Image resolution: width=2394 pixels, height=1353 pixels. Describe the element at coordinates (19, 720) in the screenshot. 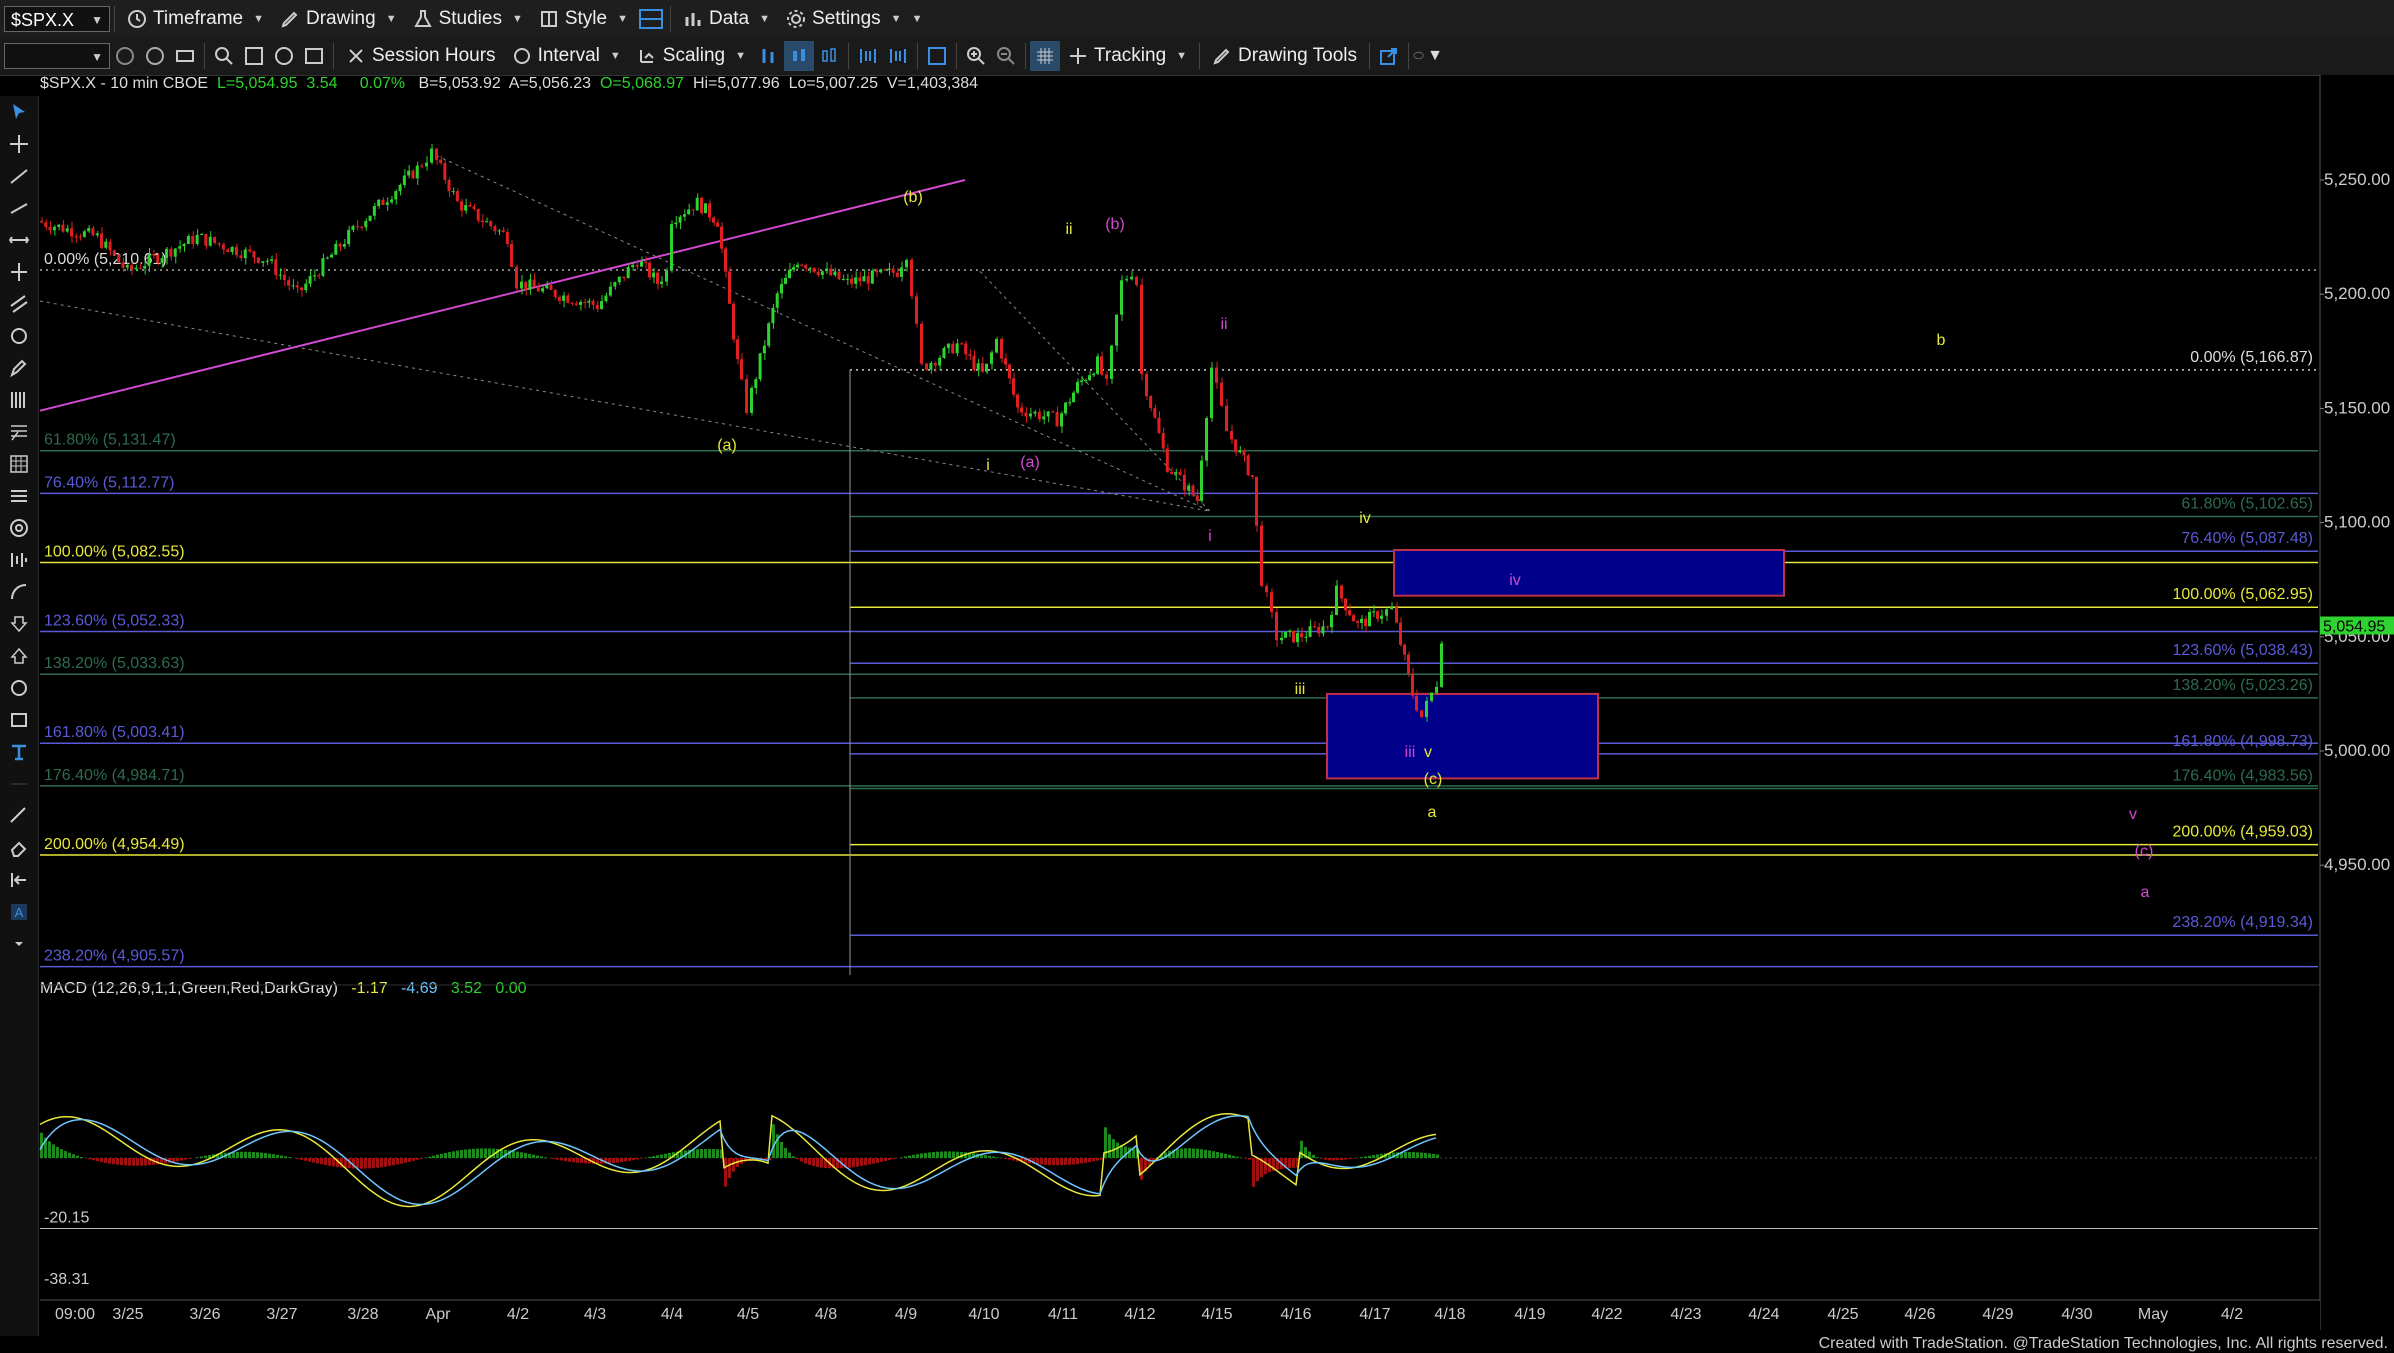

I see `rectangle-tool` at that location.